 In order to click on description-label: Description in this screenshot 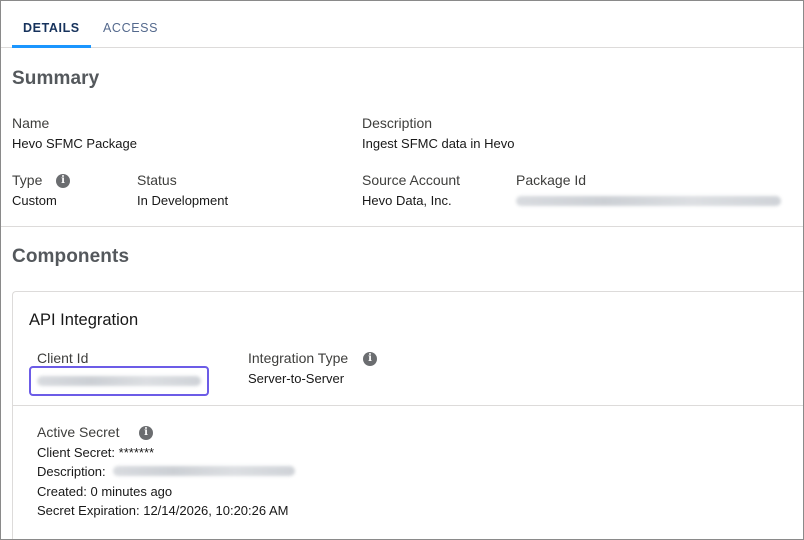, I will do `click(397, 123)`.